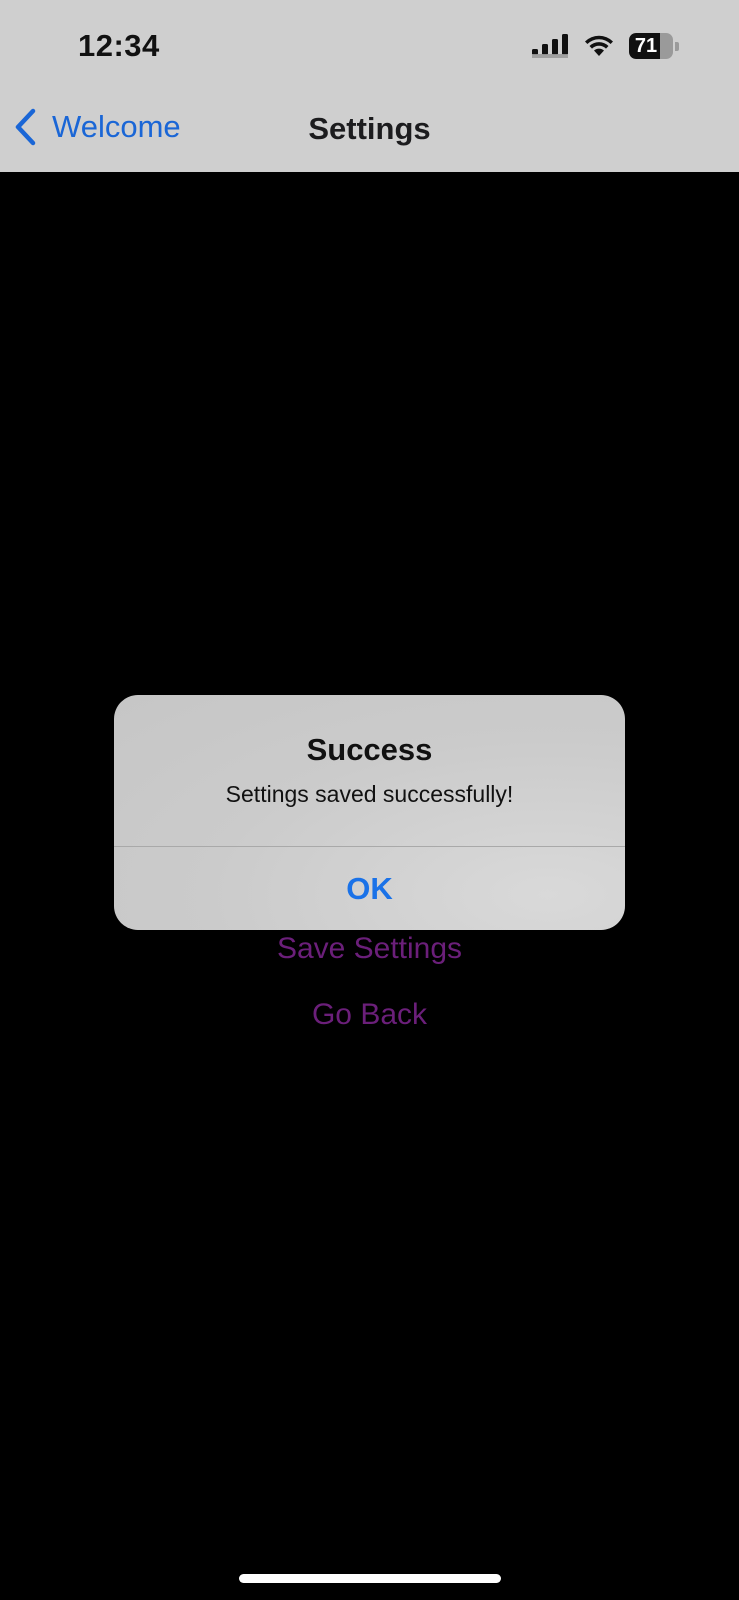 This screenshot has height=1600, width=739. What do you see at coordinates (369, 749) in the screenshot?
I see `alert-title: Success` at bounding box center [369, 749].